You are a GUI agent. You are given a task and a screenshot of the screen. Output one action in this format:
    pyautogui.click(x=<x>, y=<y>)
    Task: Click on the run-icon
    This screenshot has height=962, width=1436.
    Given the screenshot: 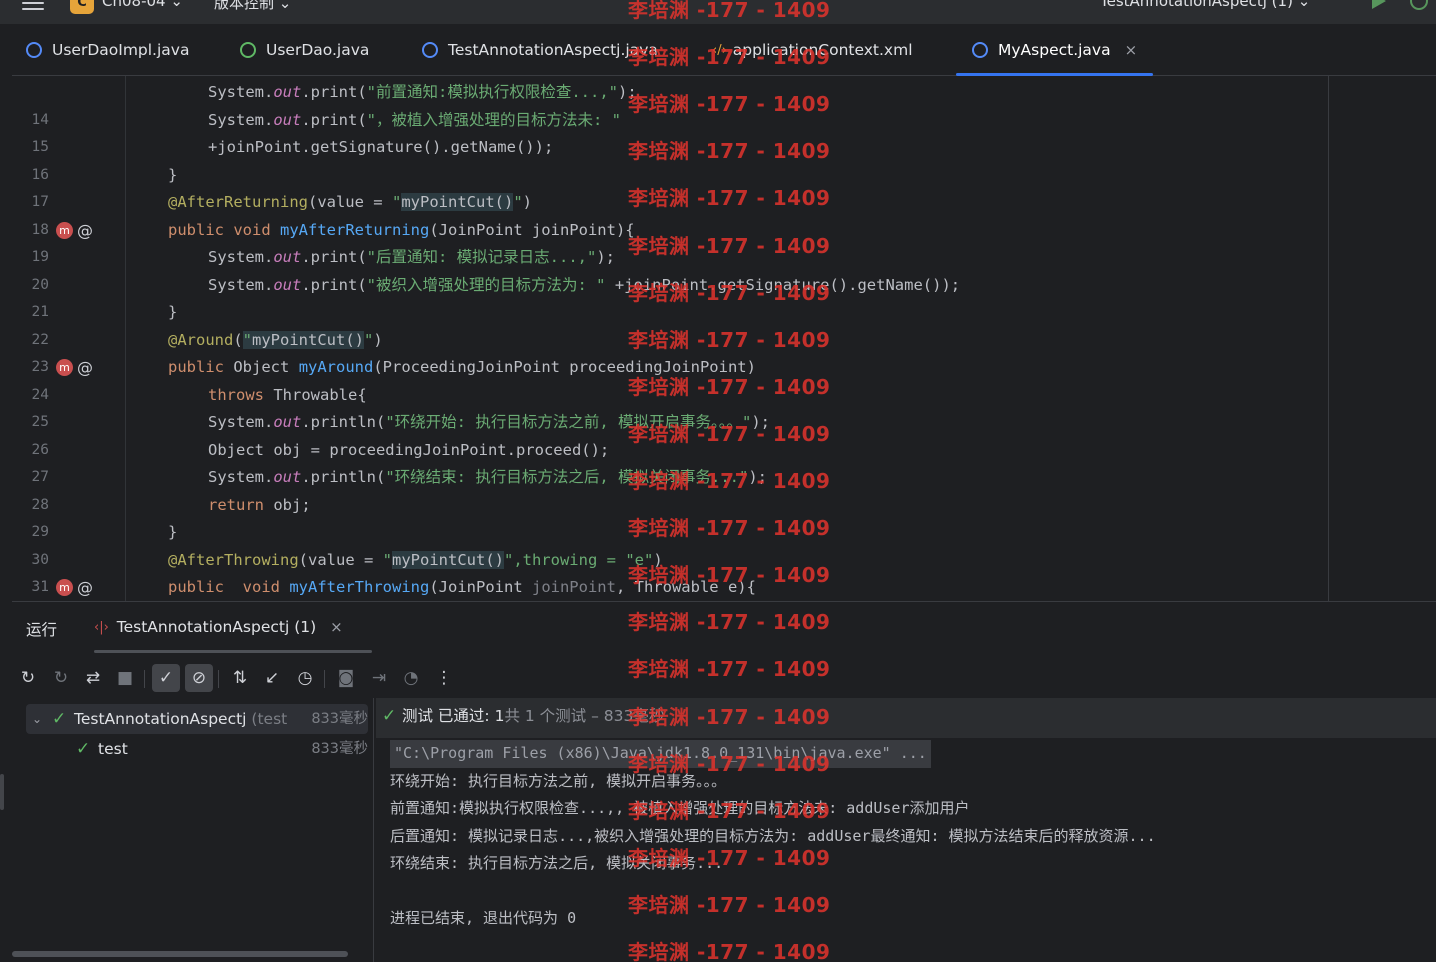 What is the action you would take?
    pyautogui.click(x=1379, y=4)
    